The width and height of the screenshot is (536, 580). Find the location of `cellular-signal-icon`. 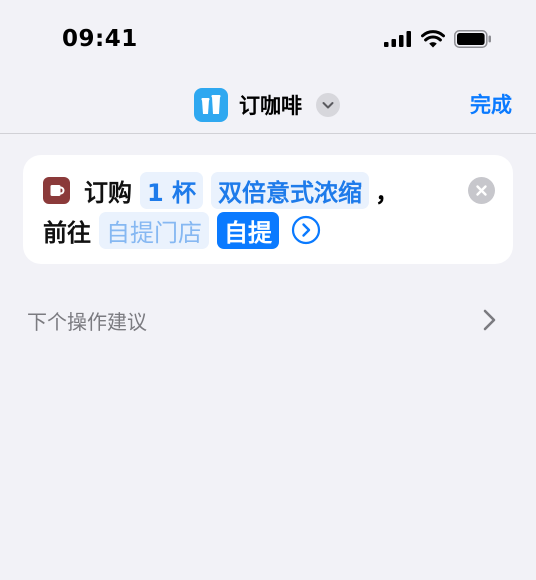

cellular-signal-icon is located at coordinates (397, 39).